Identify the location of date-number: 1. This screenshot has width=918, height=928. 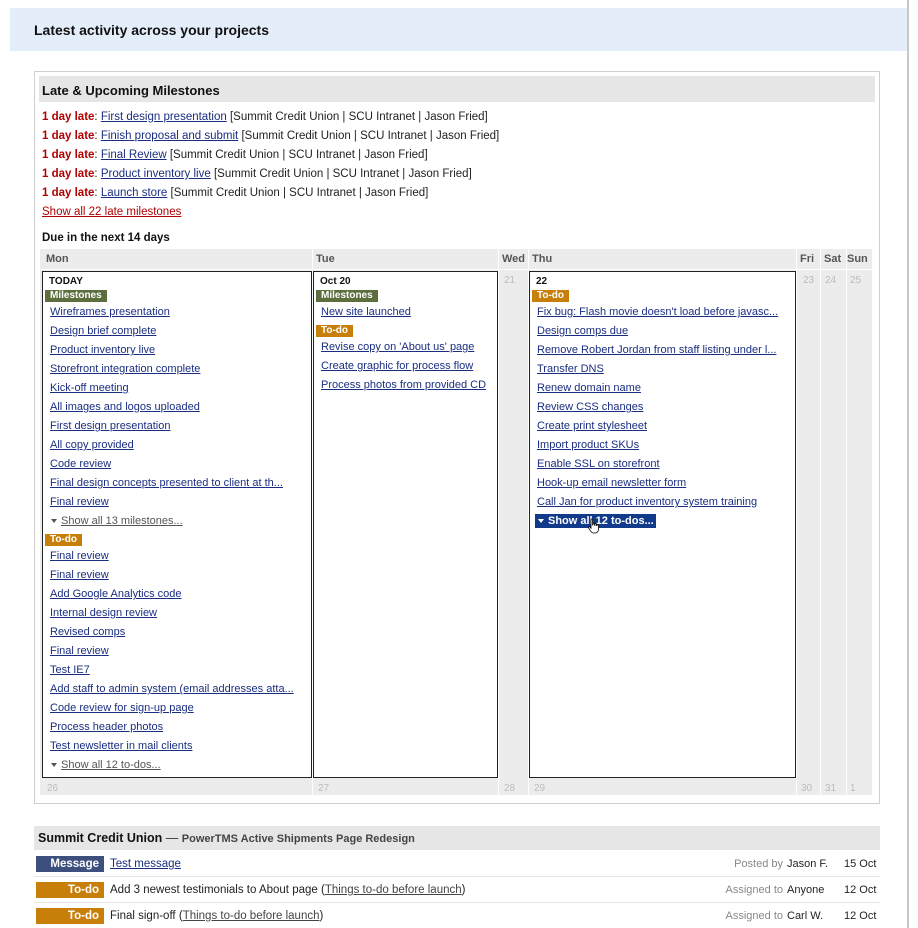
(853, 788).